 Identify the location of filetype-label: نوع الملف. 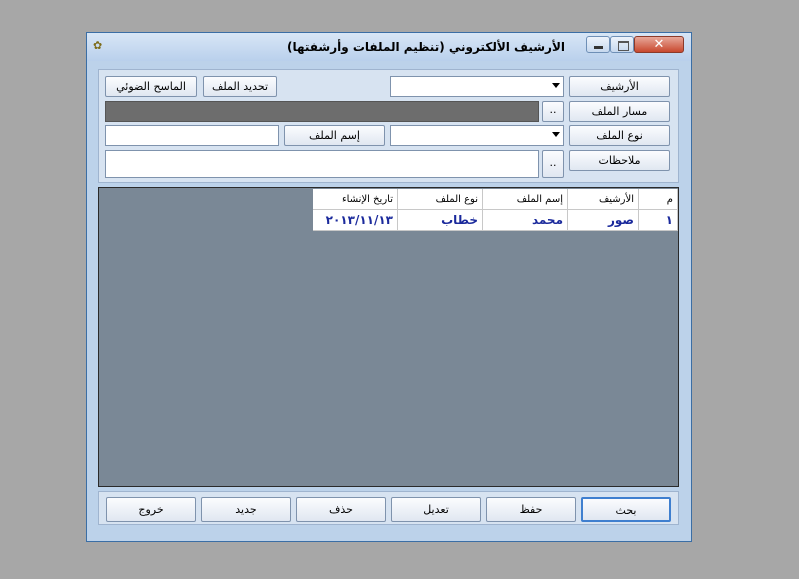
(619, 135).